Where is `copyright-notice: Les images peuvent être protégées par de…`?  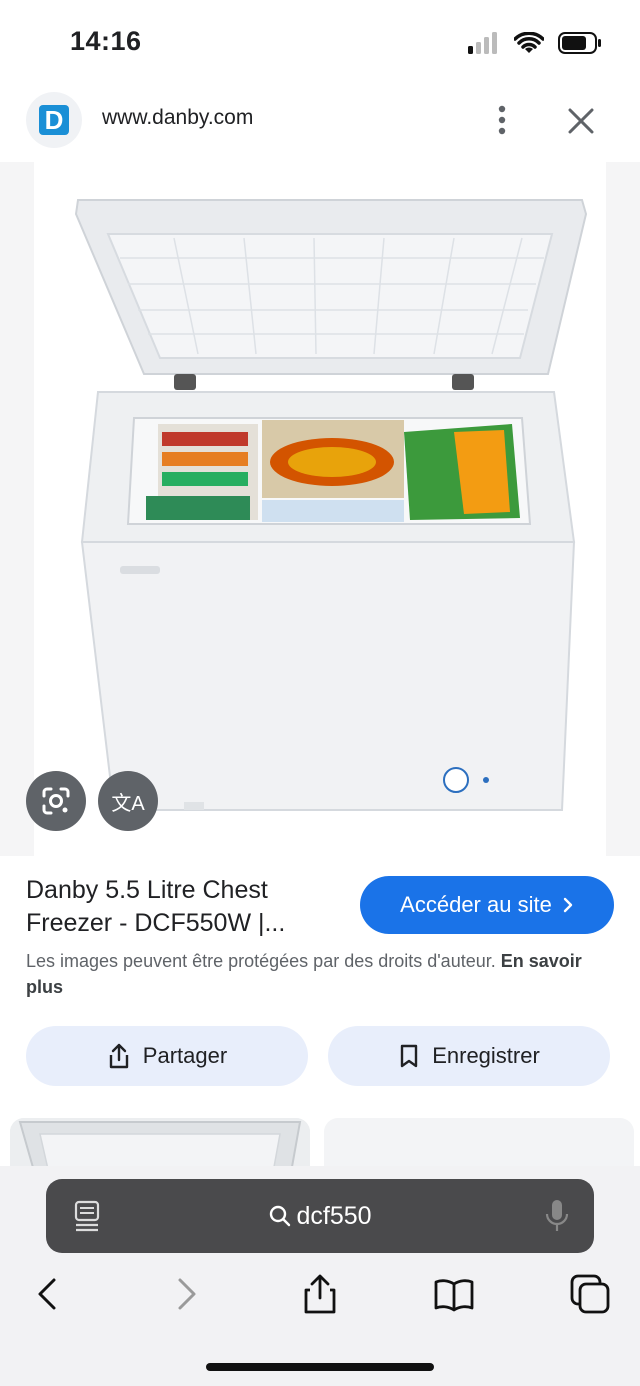 copyright-notice: Les images peuvent être protégées par de… is located at coordinates (316, 974).